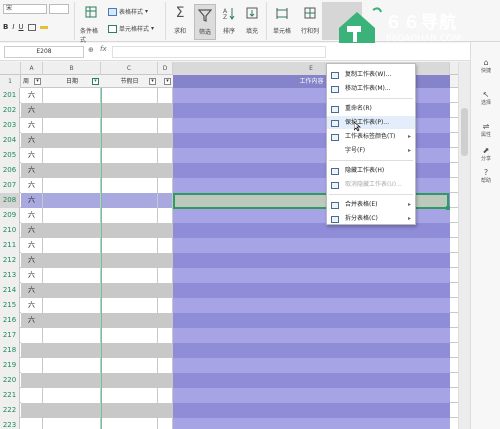 The image size is (500, 429). Describe the element at coordinates (252, 20) in the screenshot. I see `fill-button: 填充` at that location.